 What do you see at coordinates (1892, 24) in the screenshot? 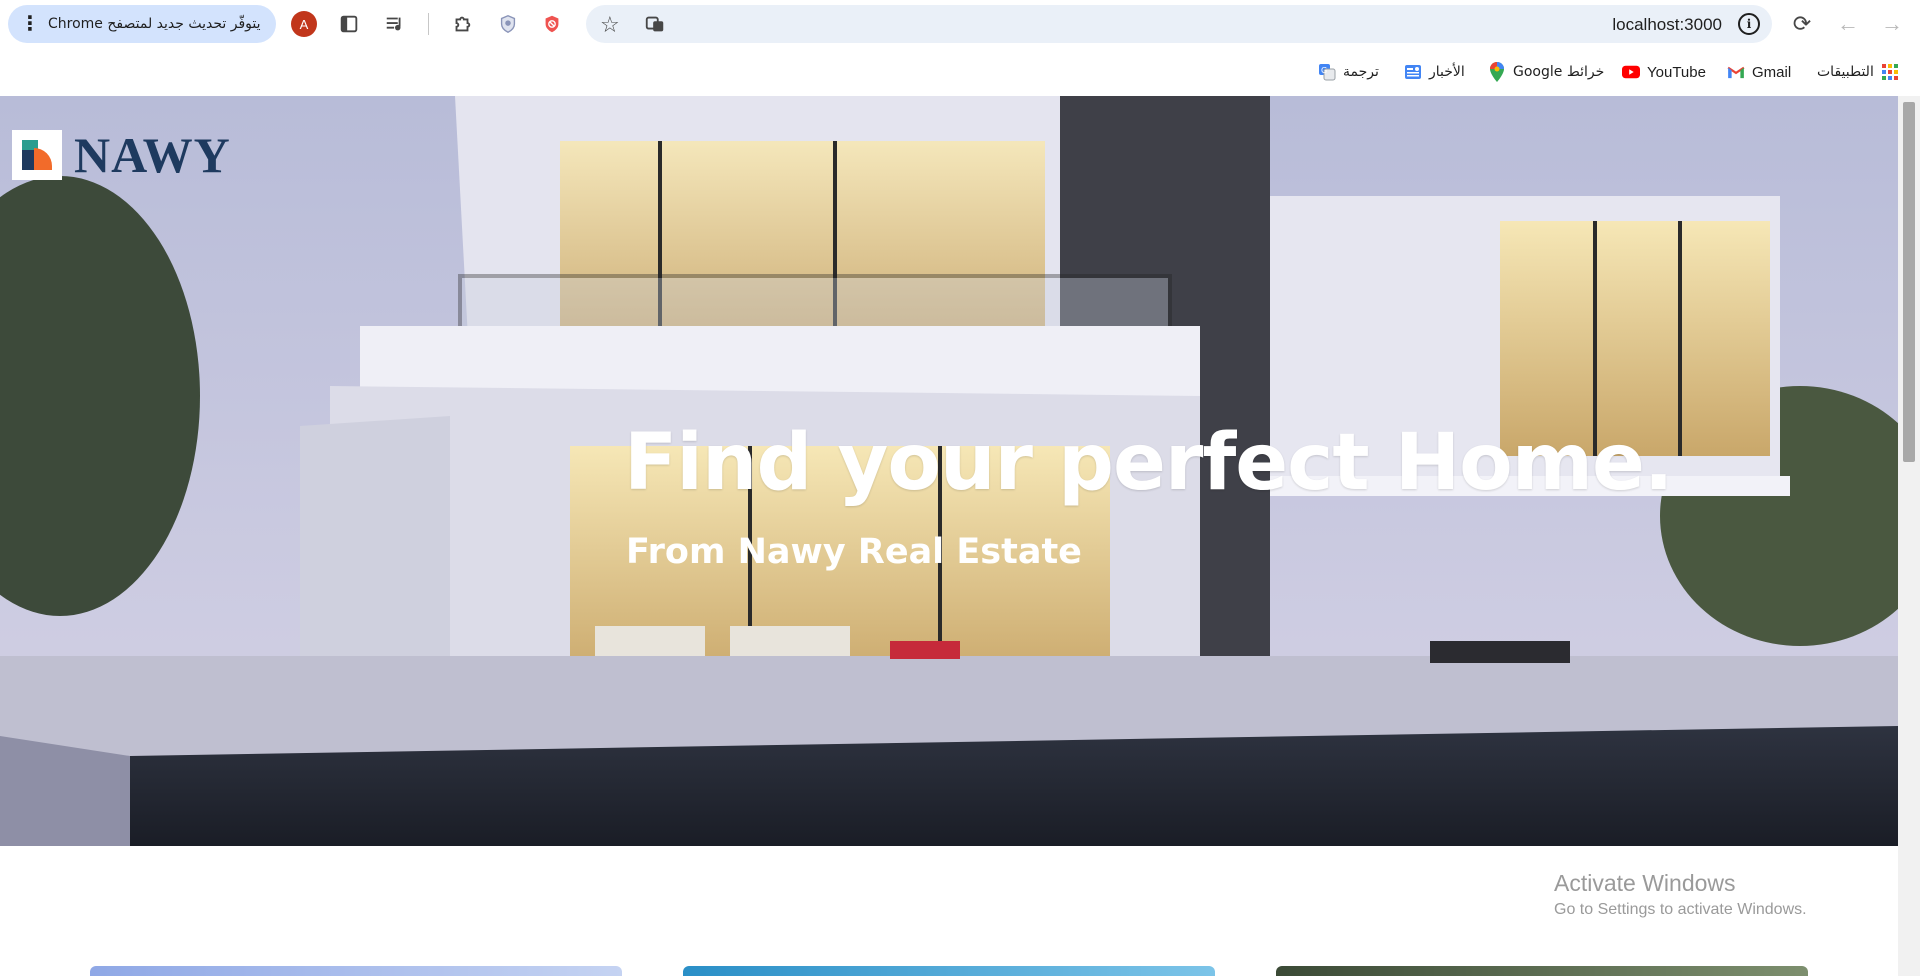
I see `forward-arrow-icon: →` at bounding box center [1892, 24].